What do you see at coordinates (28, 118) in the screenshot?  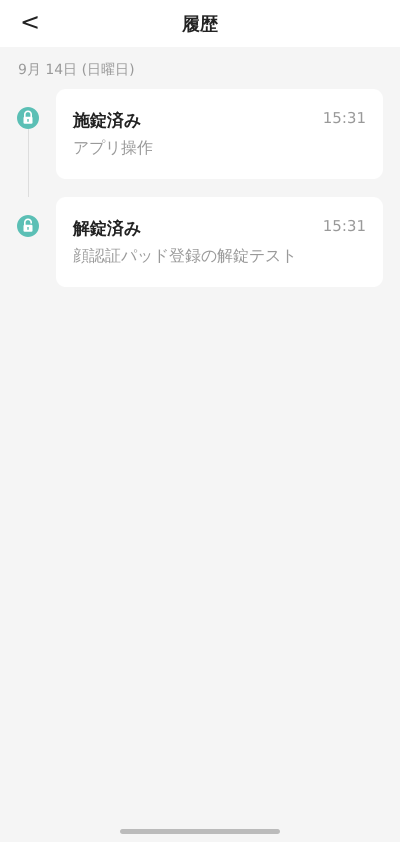 I see `lock-icon` at bounding box center [28, 118].